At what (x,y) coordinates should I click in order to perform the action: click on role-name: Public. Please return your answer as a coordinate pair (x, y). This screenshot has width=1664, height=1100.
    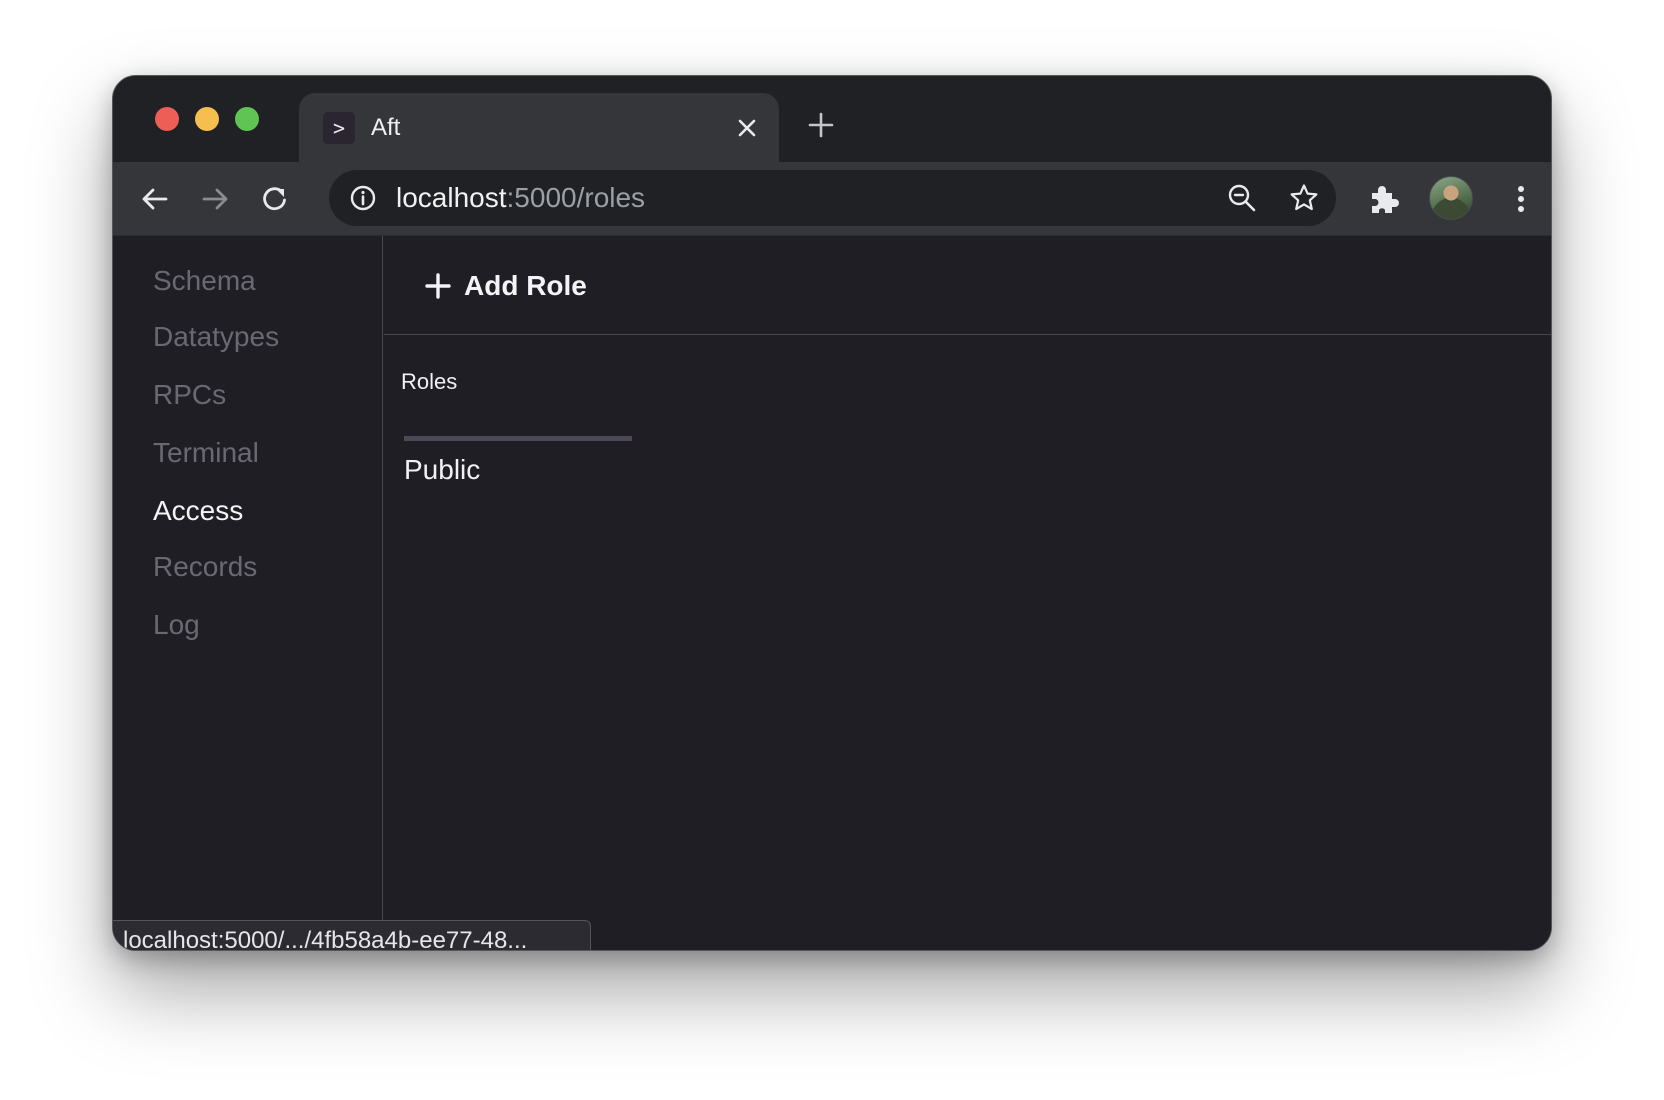
    Looking at the image, I should click on (442, 469).